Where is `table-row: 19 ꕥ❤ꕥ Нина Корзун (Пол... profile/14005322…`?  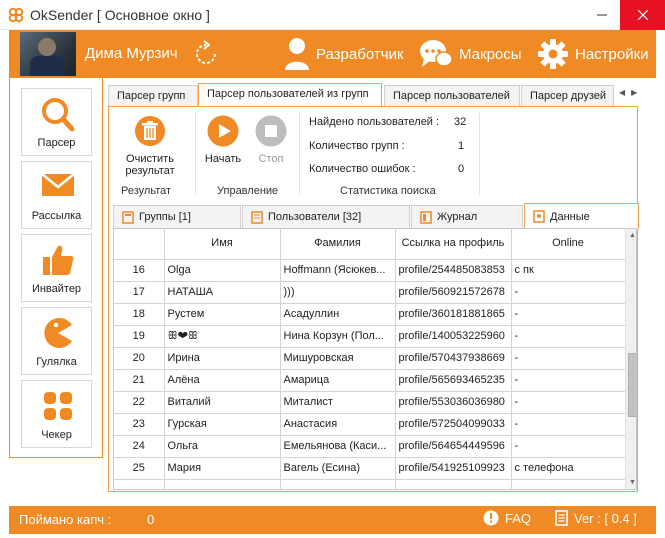
table-row: 19 ꕥ❤ꕥ Нина Корзун (Пол... profile/14005322… is located at coordinates (370, 336).